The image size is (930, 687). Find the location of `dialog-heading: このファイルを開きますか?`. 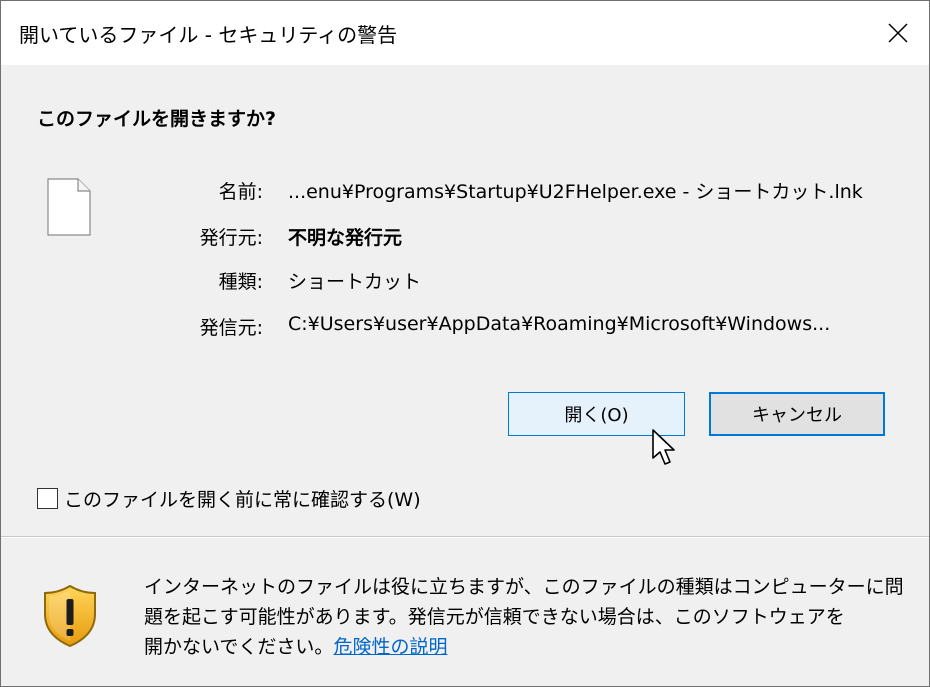

dialog-heading: このファイルを開きますか? is located at coordinates (157, 119).